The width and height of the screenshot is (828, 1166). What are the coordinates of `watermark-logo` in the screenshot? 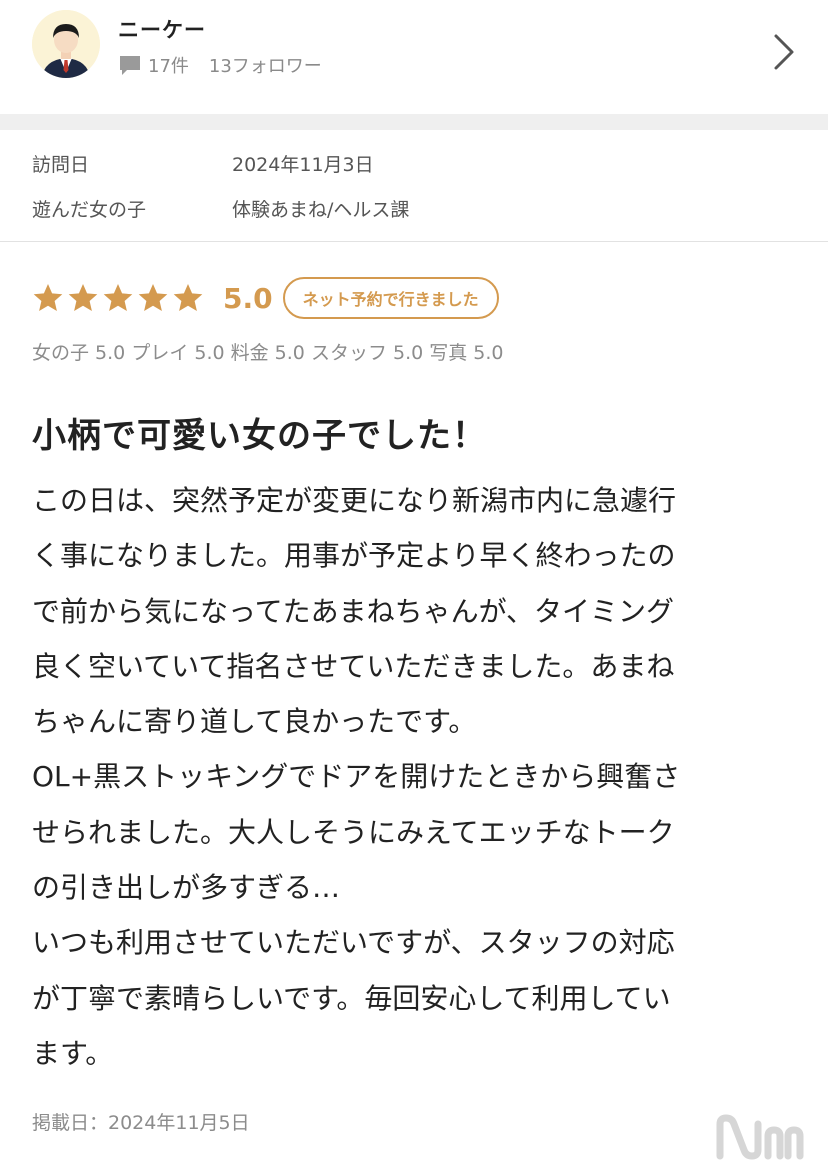 It's located at (764, 1136).